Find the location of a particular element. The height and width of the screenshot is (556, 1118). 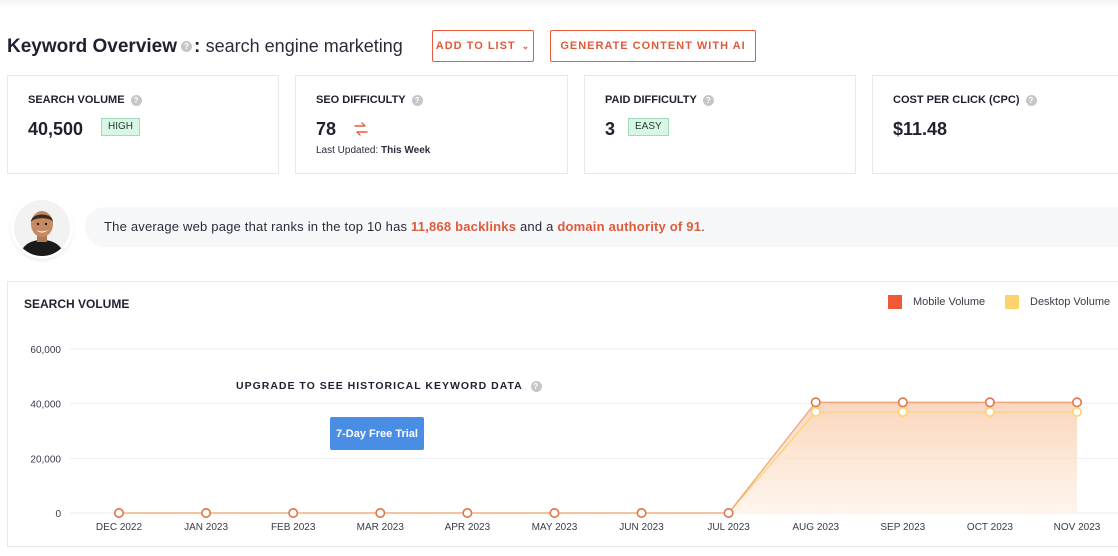

legend-item-desktop: Desktop Volume is located at coordinates (1057, 302).